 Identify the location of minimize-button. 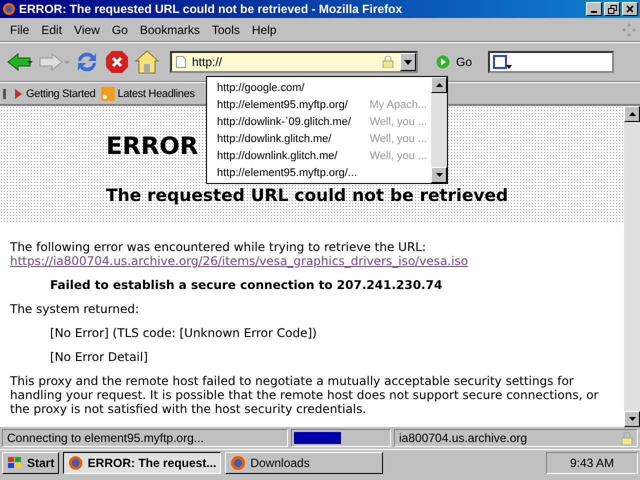
(594, 9).